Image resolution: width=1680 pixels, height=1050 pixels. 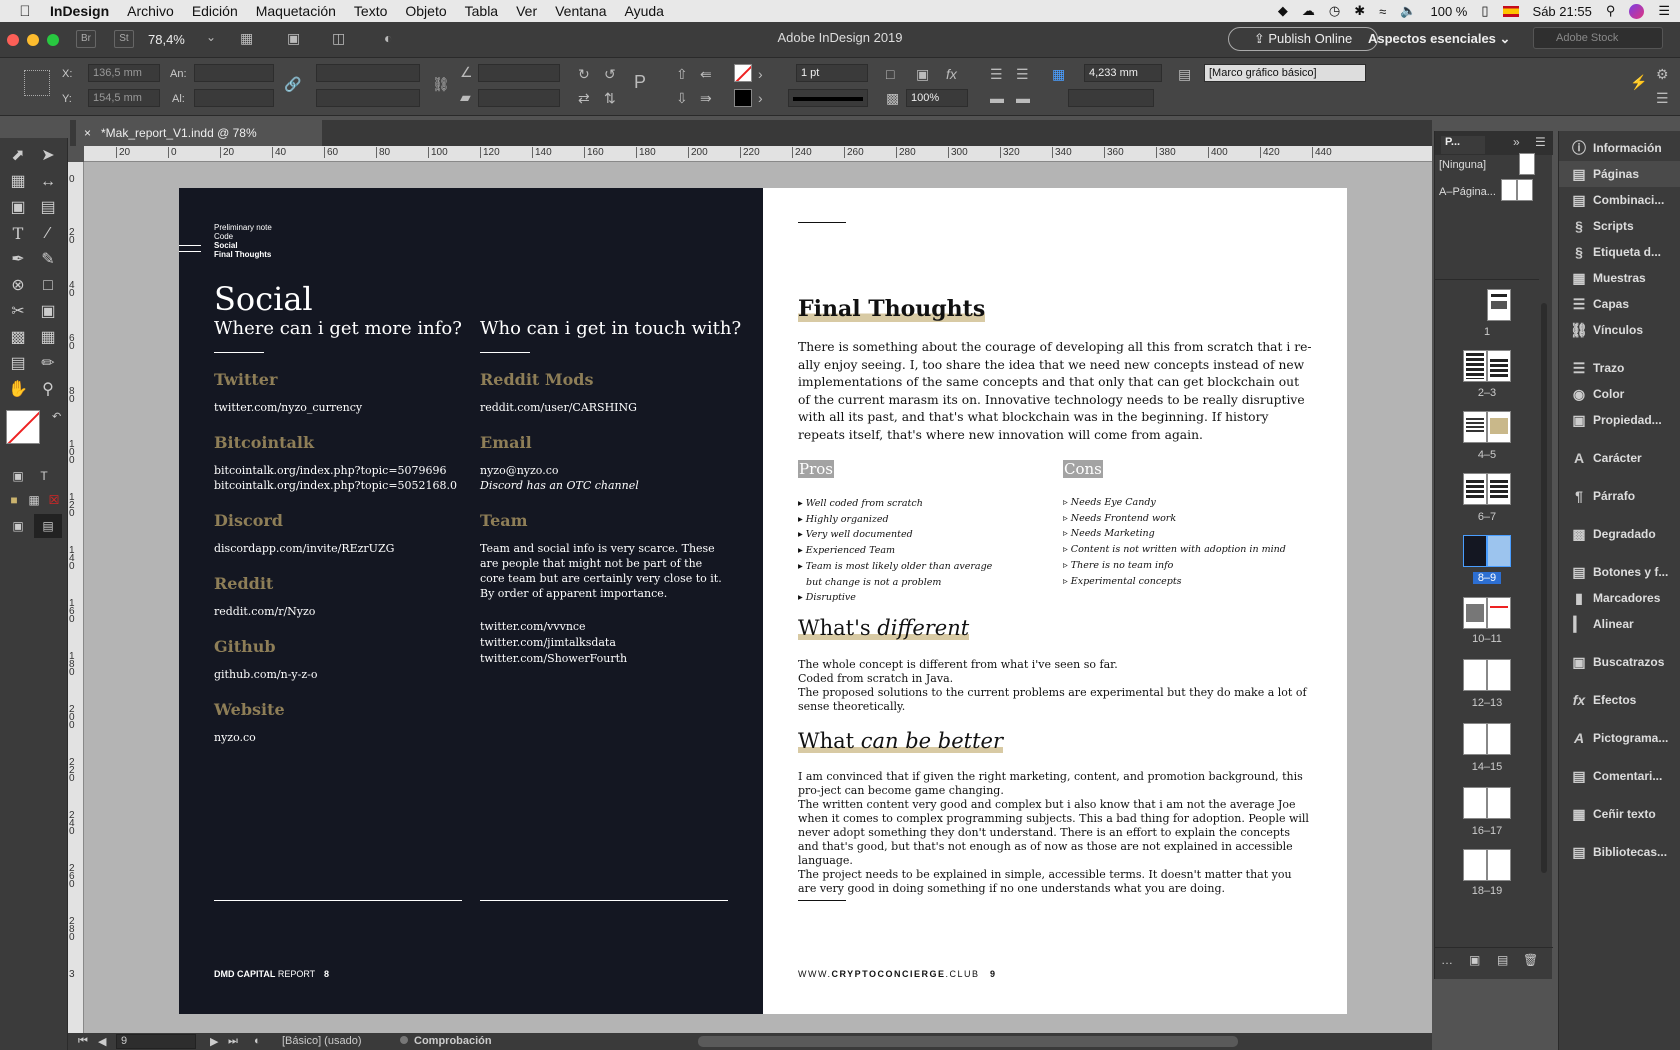 What do you see at coordinates (922, 74) in the screenshot?
I see `drop-shadow-icon: ▣` at bounding box center [922, 74].